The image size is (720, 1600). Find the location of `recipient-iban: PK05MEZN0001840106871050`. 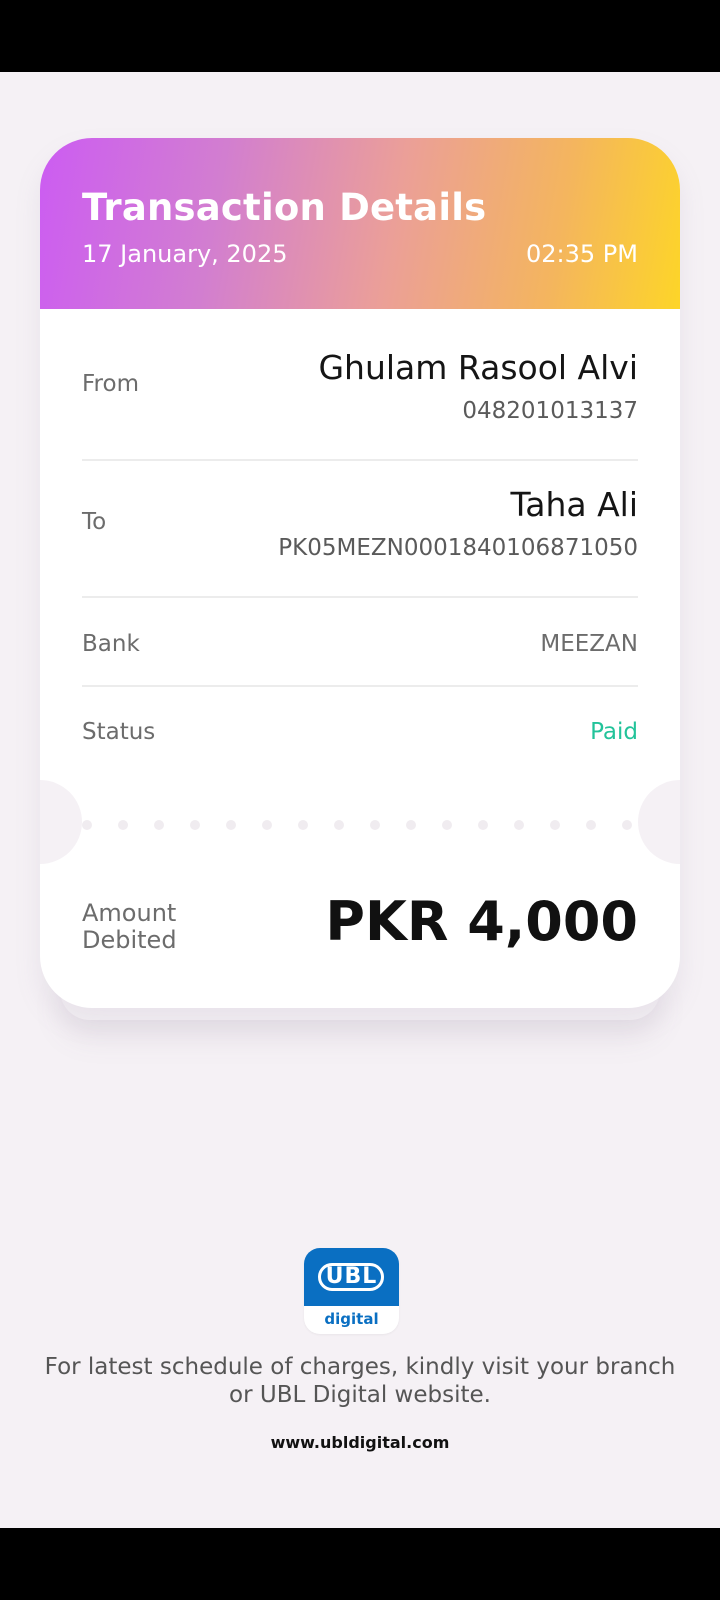

recipient-iban: PK05MEZN0001840106871050 is located at coordinates (458, 548).